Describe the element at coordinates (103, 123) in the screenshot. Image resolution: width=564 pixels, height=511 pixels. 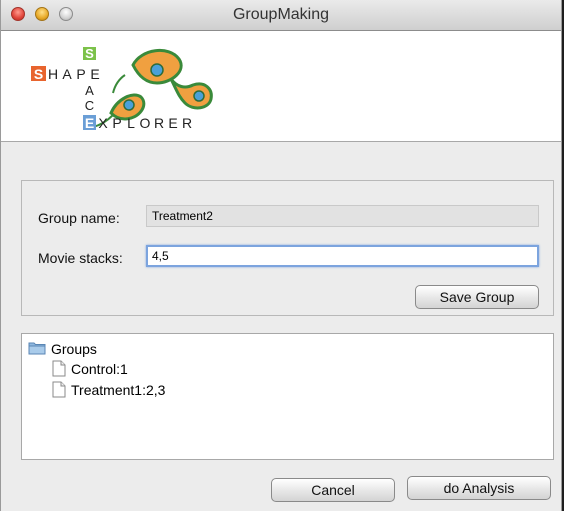
I see `svg-text: X` at that location.